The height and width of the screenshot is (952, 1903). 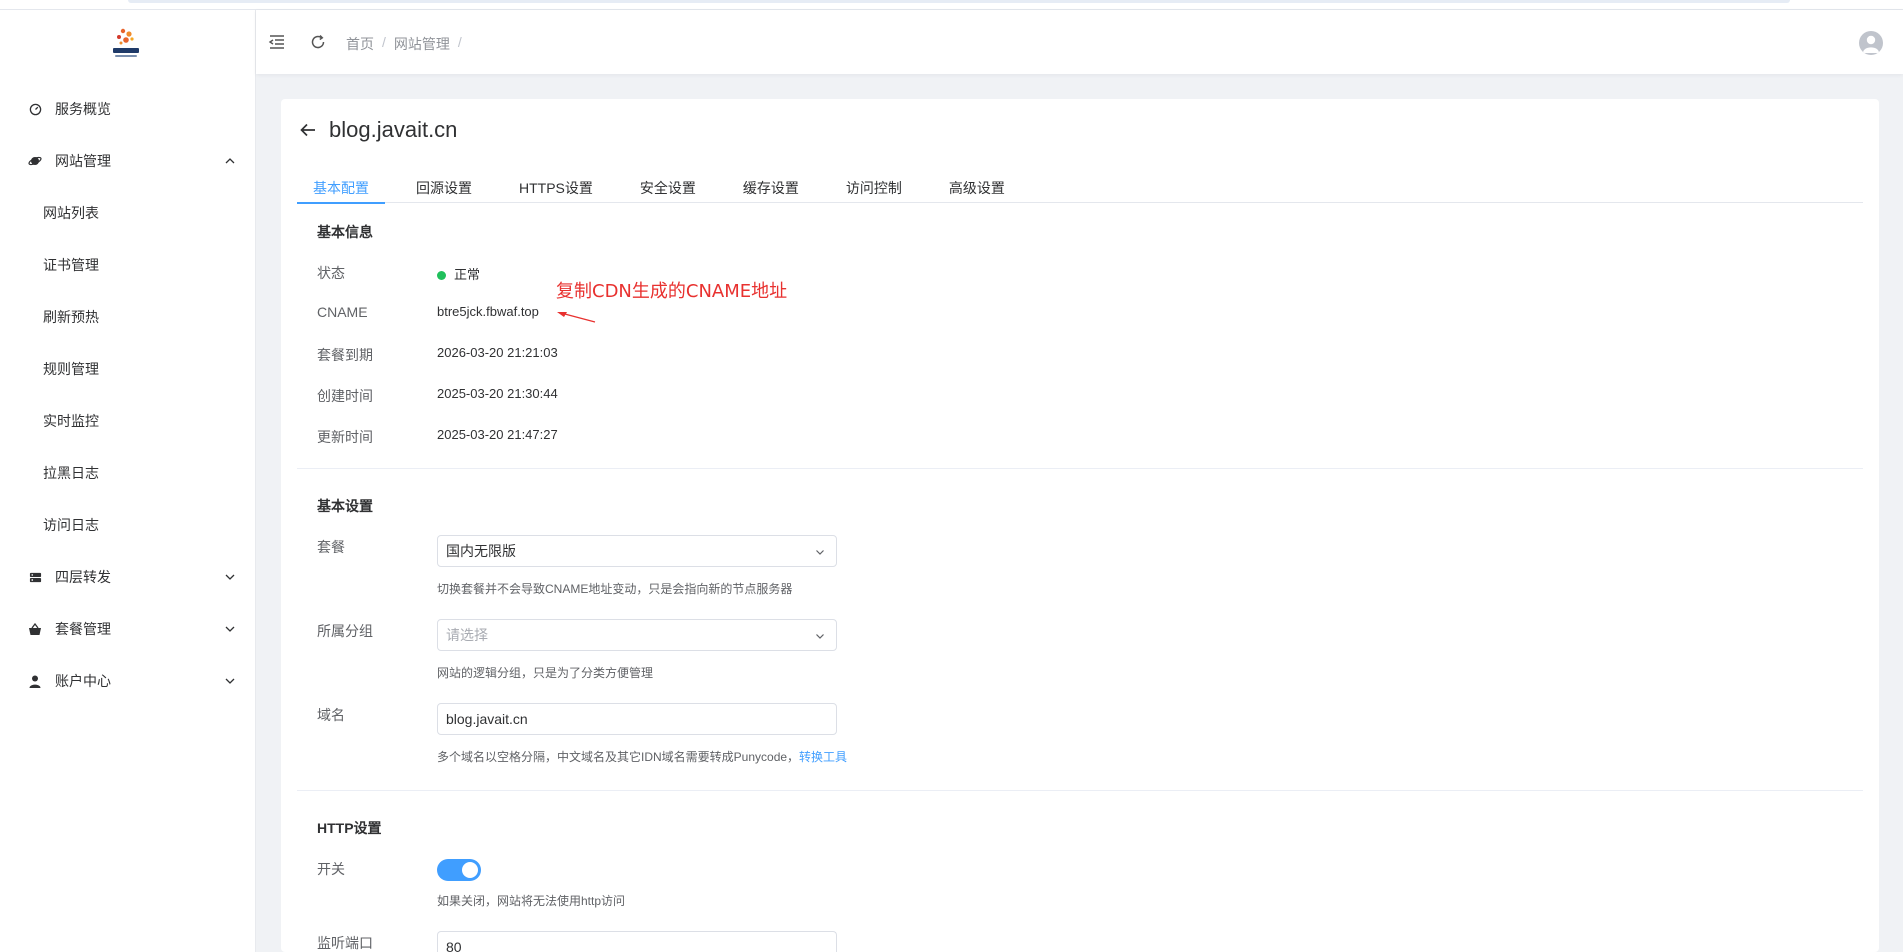 I want to click on status-label: 状态, so click(x=331, y=273).